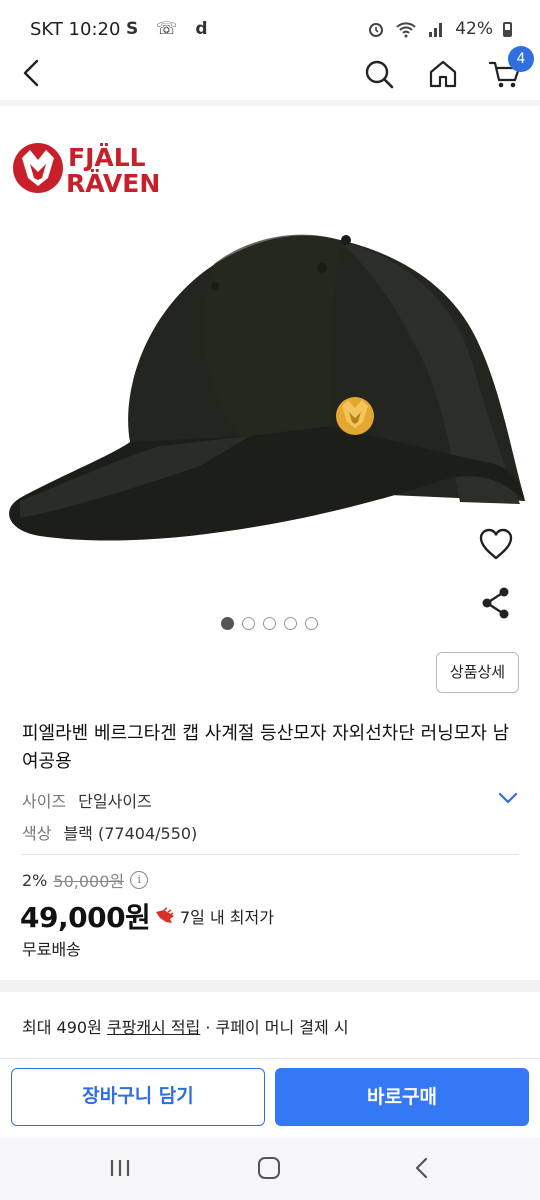 Image resolution: width=540 pixels, height=1200 pixels. What do you see at coordinates (139, 880) in the screenshot?
I see `info-icon: i` at bounding box center [139, 880].